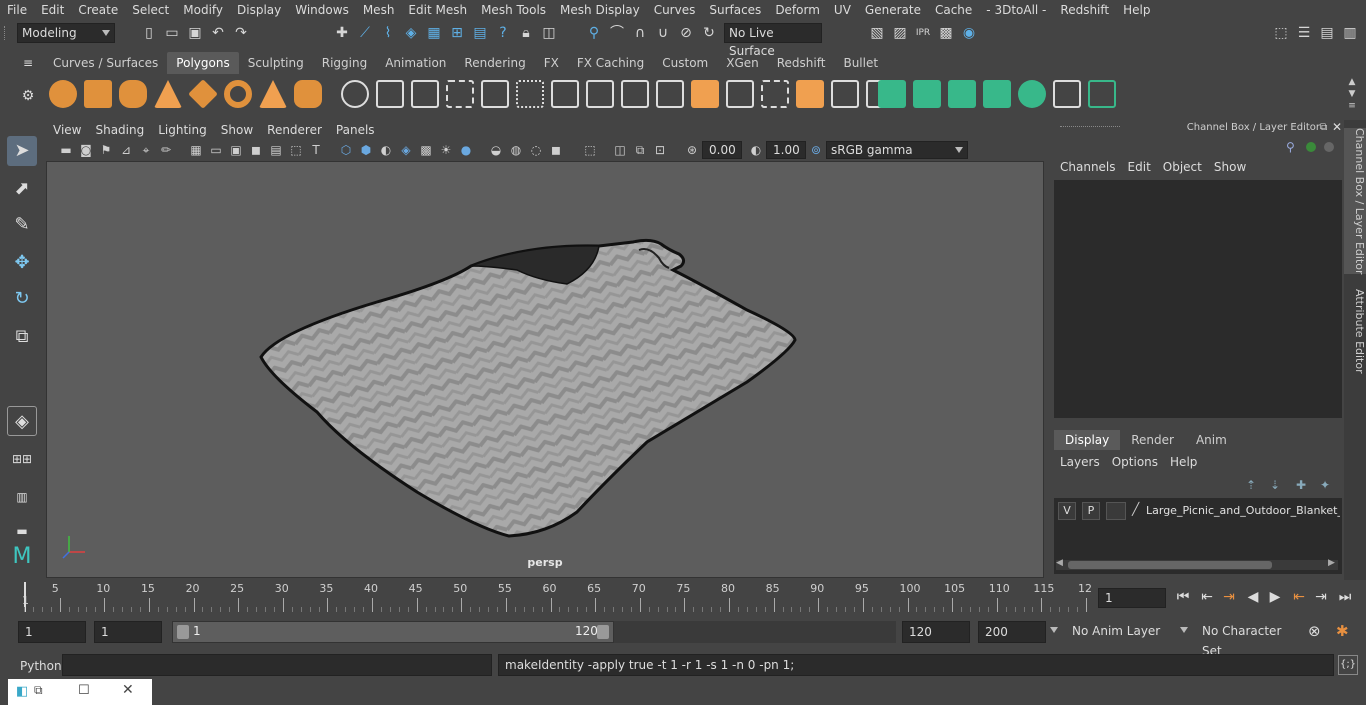 Image resolution: width=1366 pixels, height=705 pixels. What do you see at coordinates (617, 33) in the screenshot?
I see `lasso-icon: ⌒` at bounding box center [617, 33].